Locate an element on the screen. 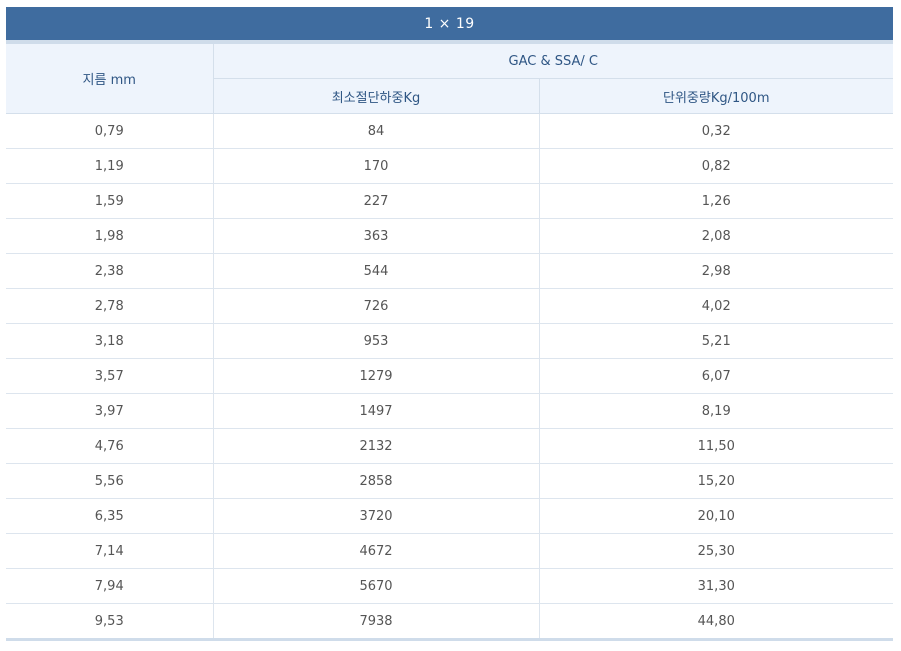  table-row: 7,14 4672 25,30 is located at coordinates (450, 551).